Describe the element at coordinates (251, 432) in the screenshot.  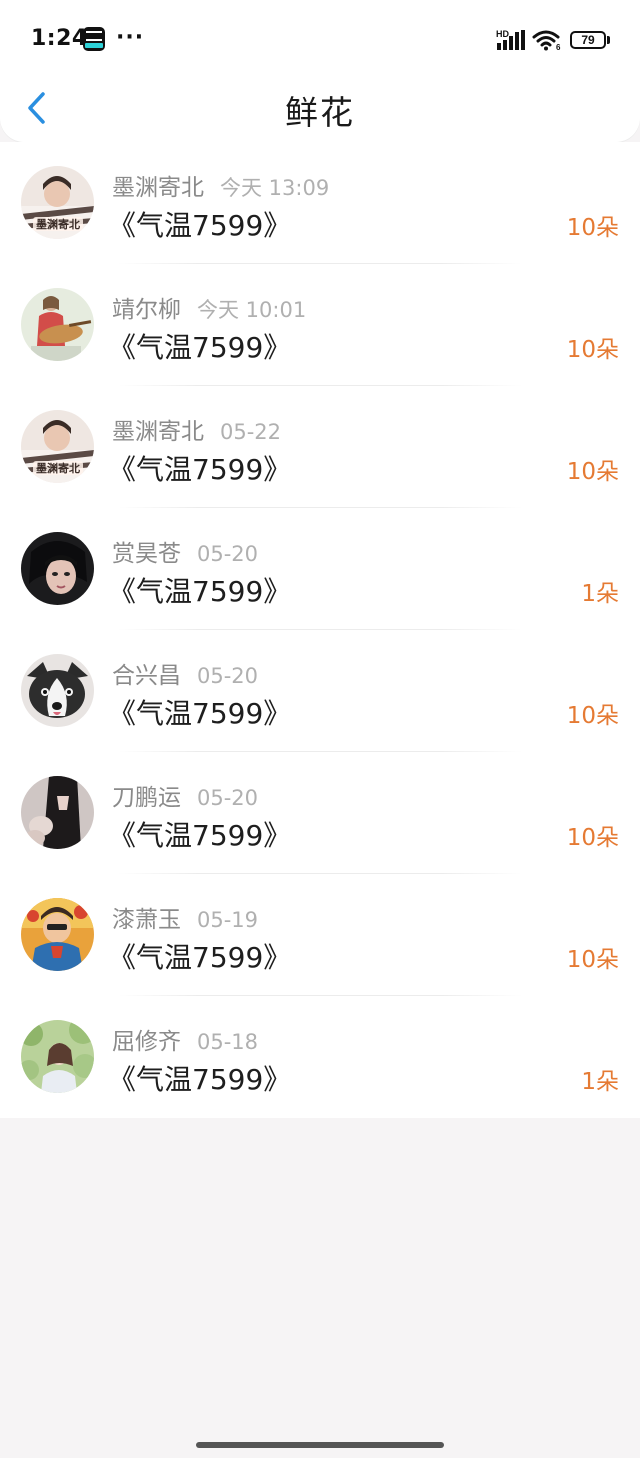
I see `record-time: 05-22` at that location.